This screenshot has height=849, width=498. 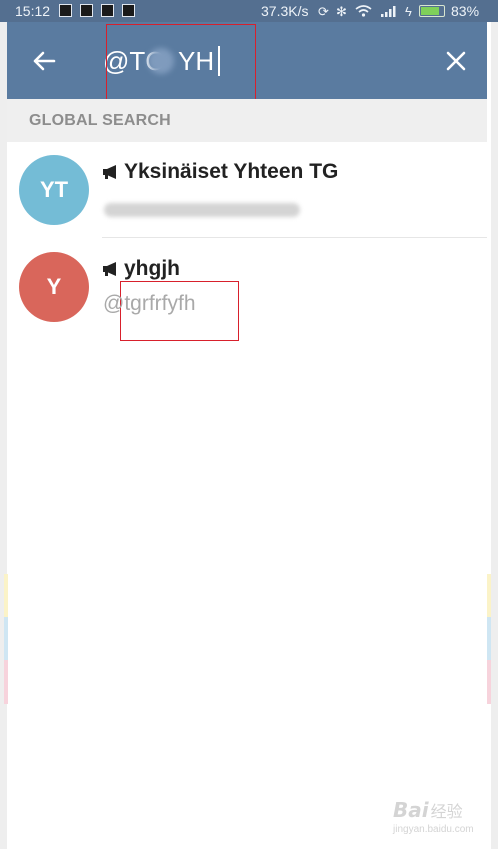 I want to click on avatar: YT, so click(x=54, y=190).